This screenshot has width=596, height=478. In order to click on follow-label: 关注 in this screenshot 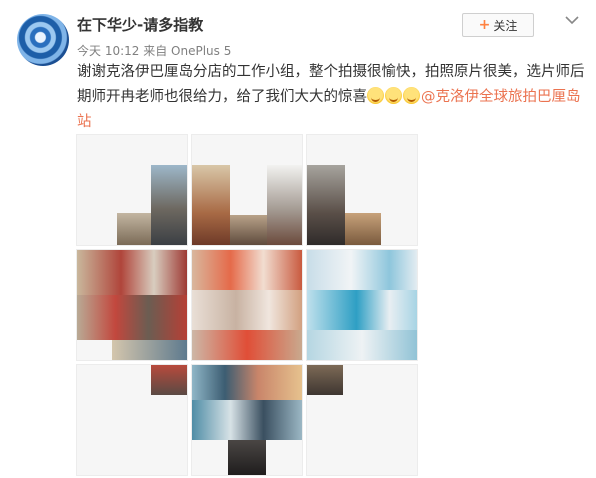, I will do `click(505, 25)`.